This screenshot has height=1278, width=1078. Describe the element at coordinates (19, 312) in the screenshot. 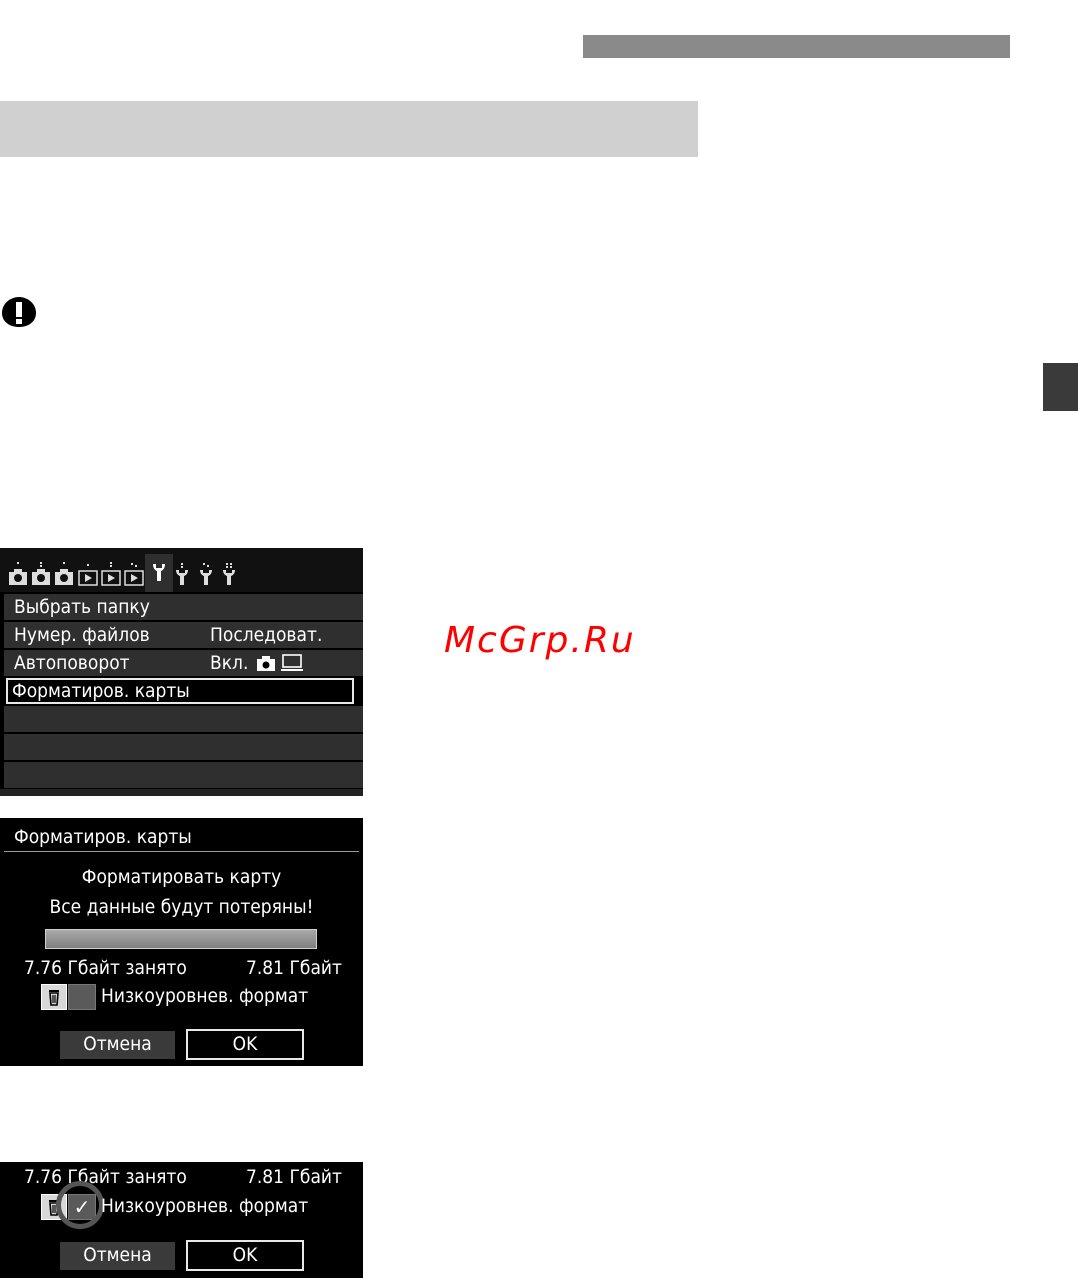

I see `caution-icon` at that location.